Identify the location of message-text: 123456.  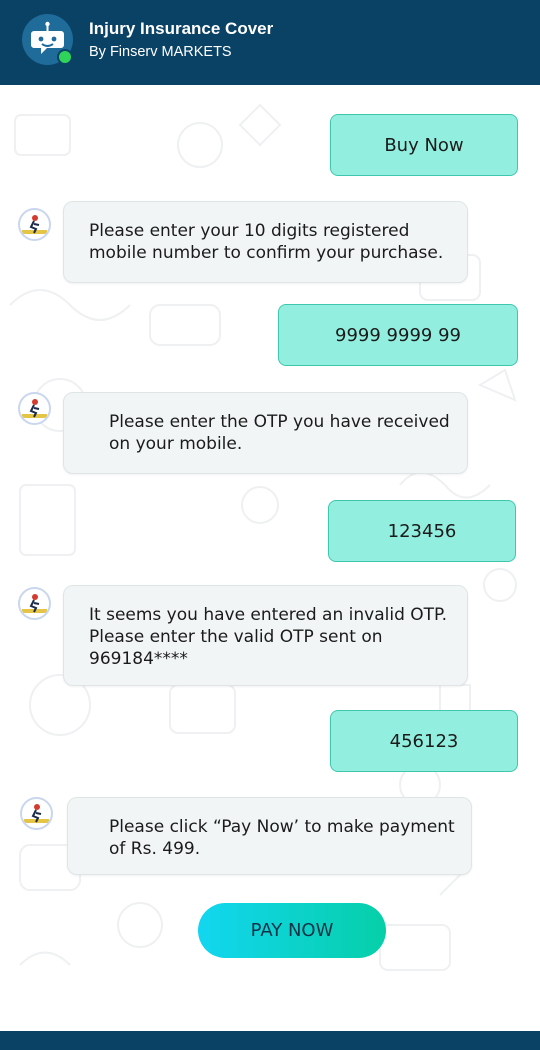
(422, 531).